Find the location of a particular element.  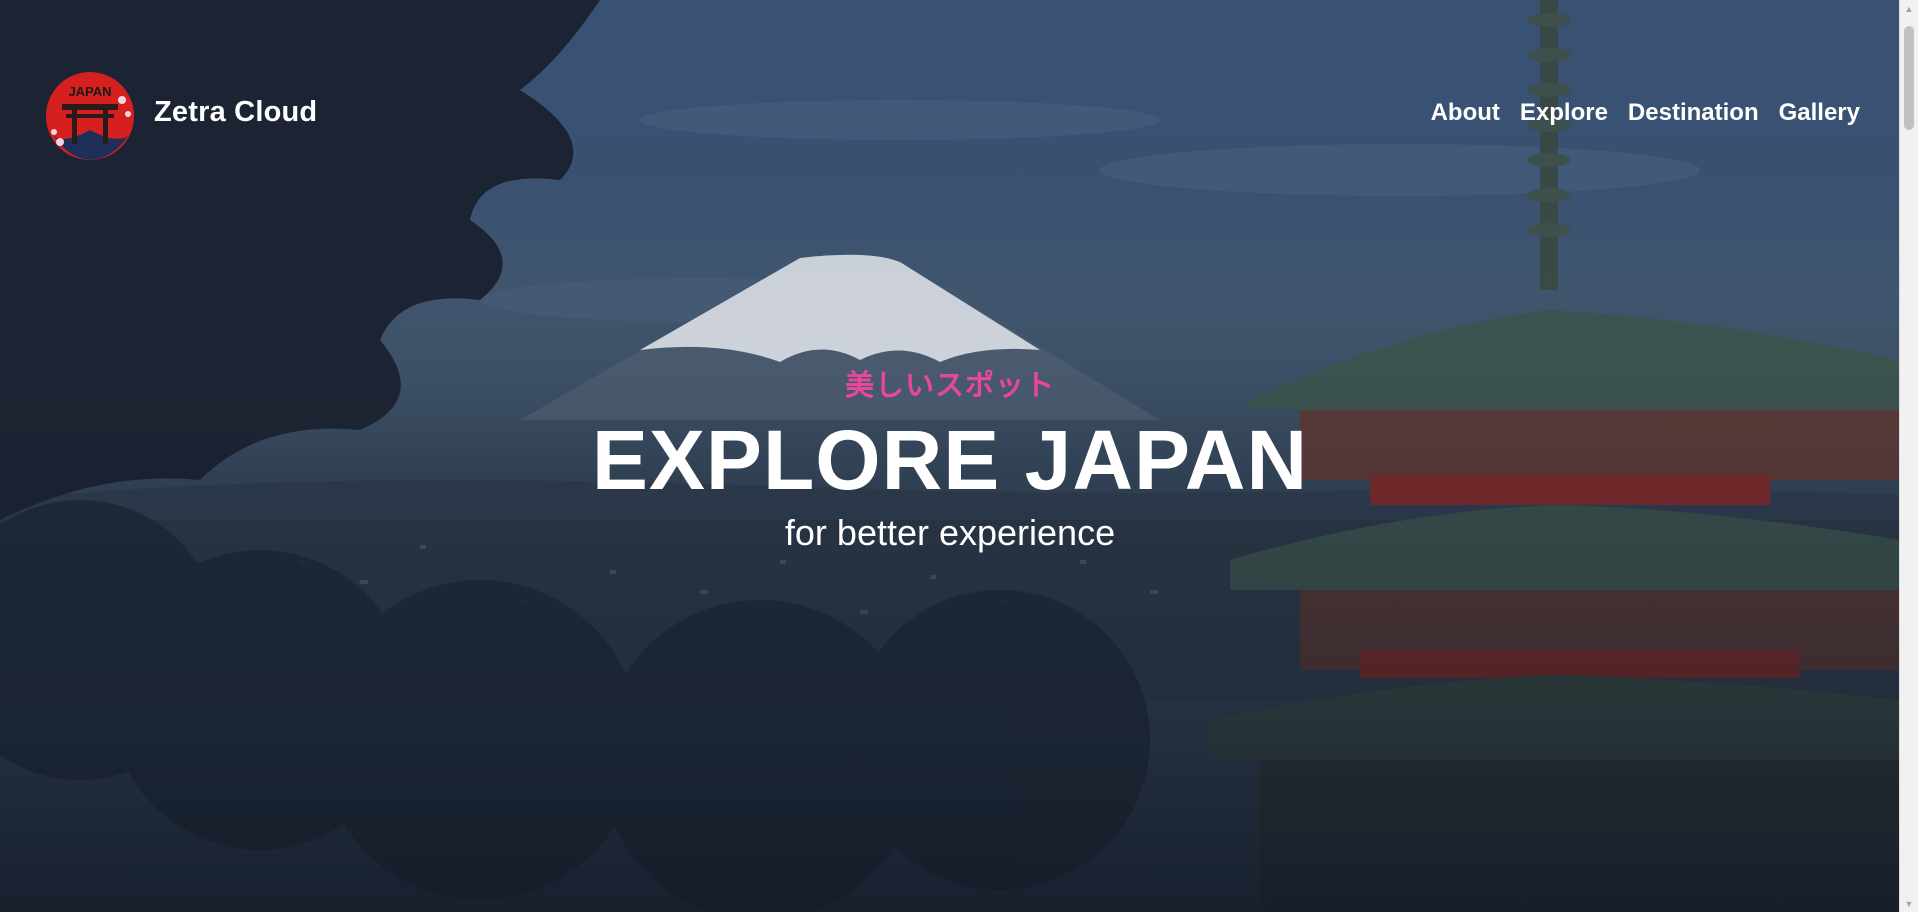

nav-link-about: About is located at coordinates (1465, 113).